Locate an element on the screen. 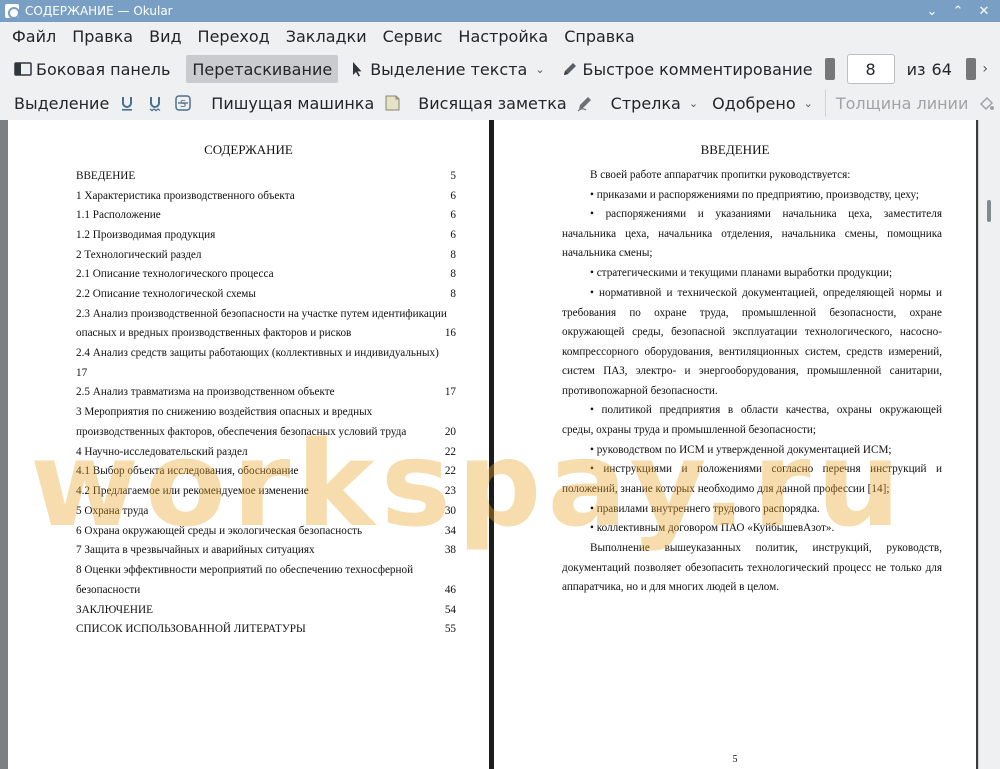 This screenshot has width=1000, height=769. toc-entry: 2.1 Описание технологического процесса 8 is located at coordinates (266, 274).